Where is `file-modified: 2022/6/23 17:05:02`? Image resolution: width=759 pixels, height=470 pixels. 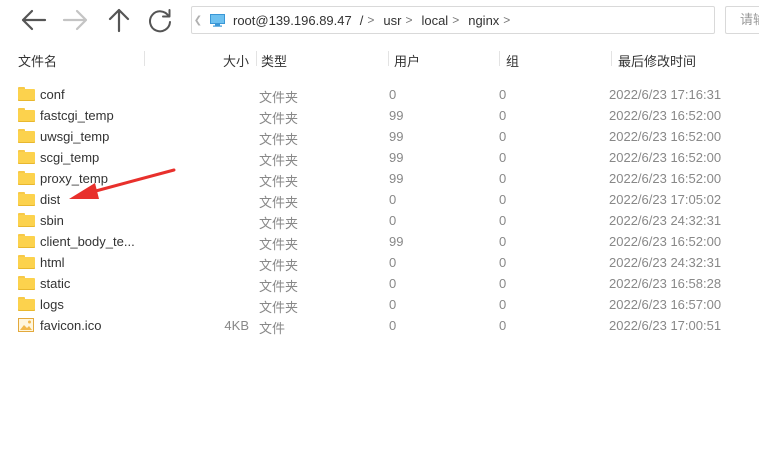 file-modified: 2022/6/23 17:05:02 is located at coordinates (665, 199).